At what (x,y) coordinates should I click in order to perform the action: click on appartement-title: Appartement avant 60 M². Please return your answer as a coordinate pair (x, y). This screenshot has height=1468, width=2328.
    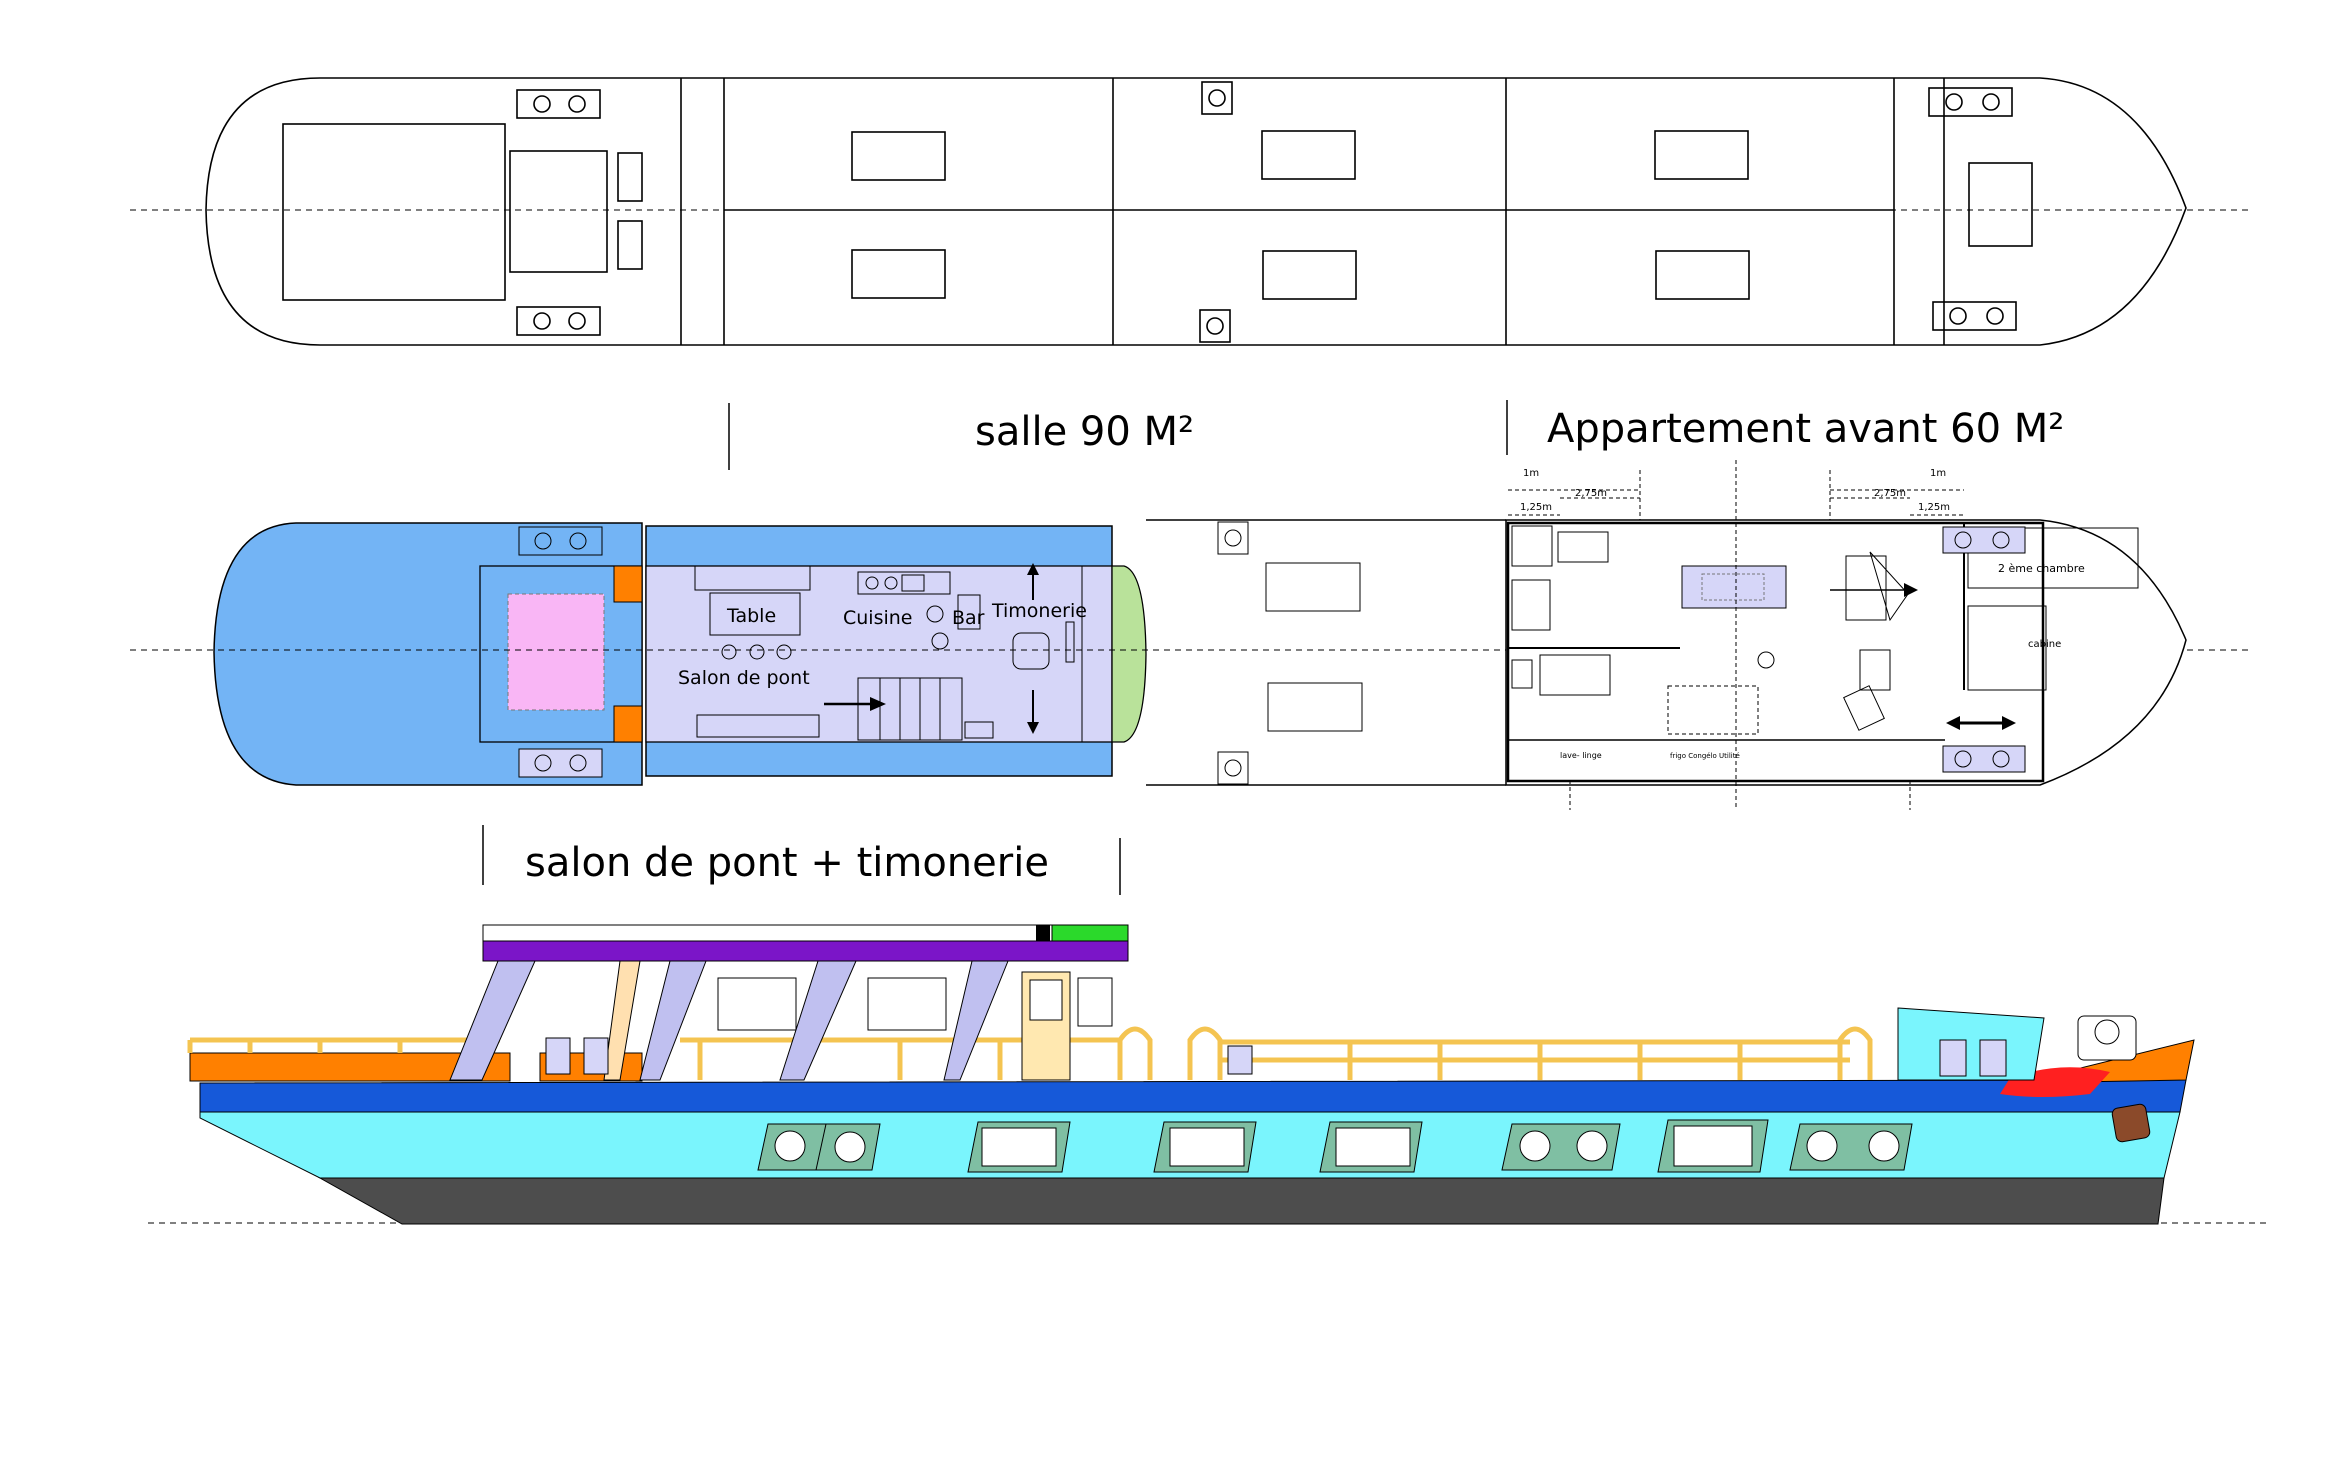
    Looking at the image, I should click on (1805, 429).